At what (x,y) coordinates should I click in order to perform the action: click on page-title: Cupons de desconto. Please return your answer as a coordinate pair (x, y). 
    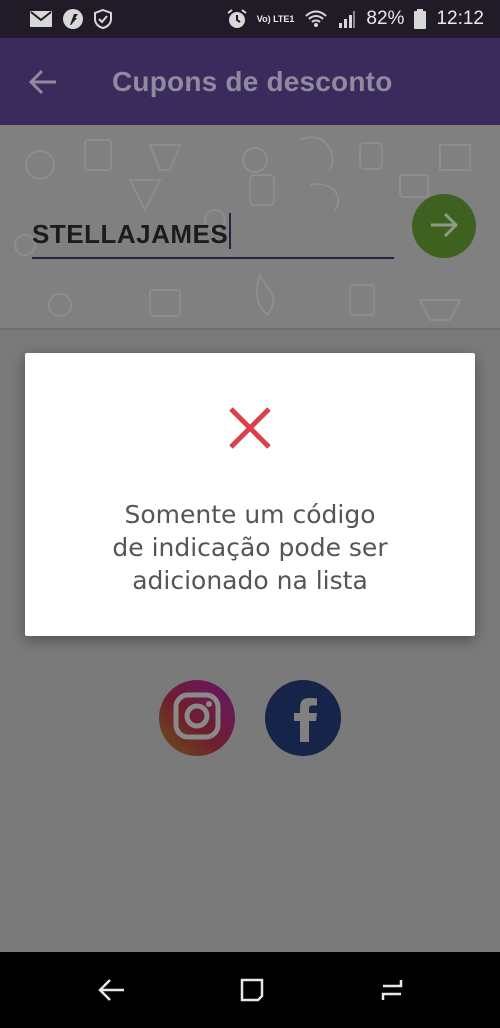
    Looking at the image, I should click on (252, 81).